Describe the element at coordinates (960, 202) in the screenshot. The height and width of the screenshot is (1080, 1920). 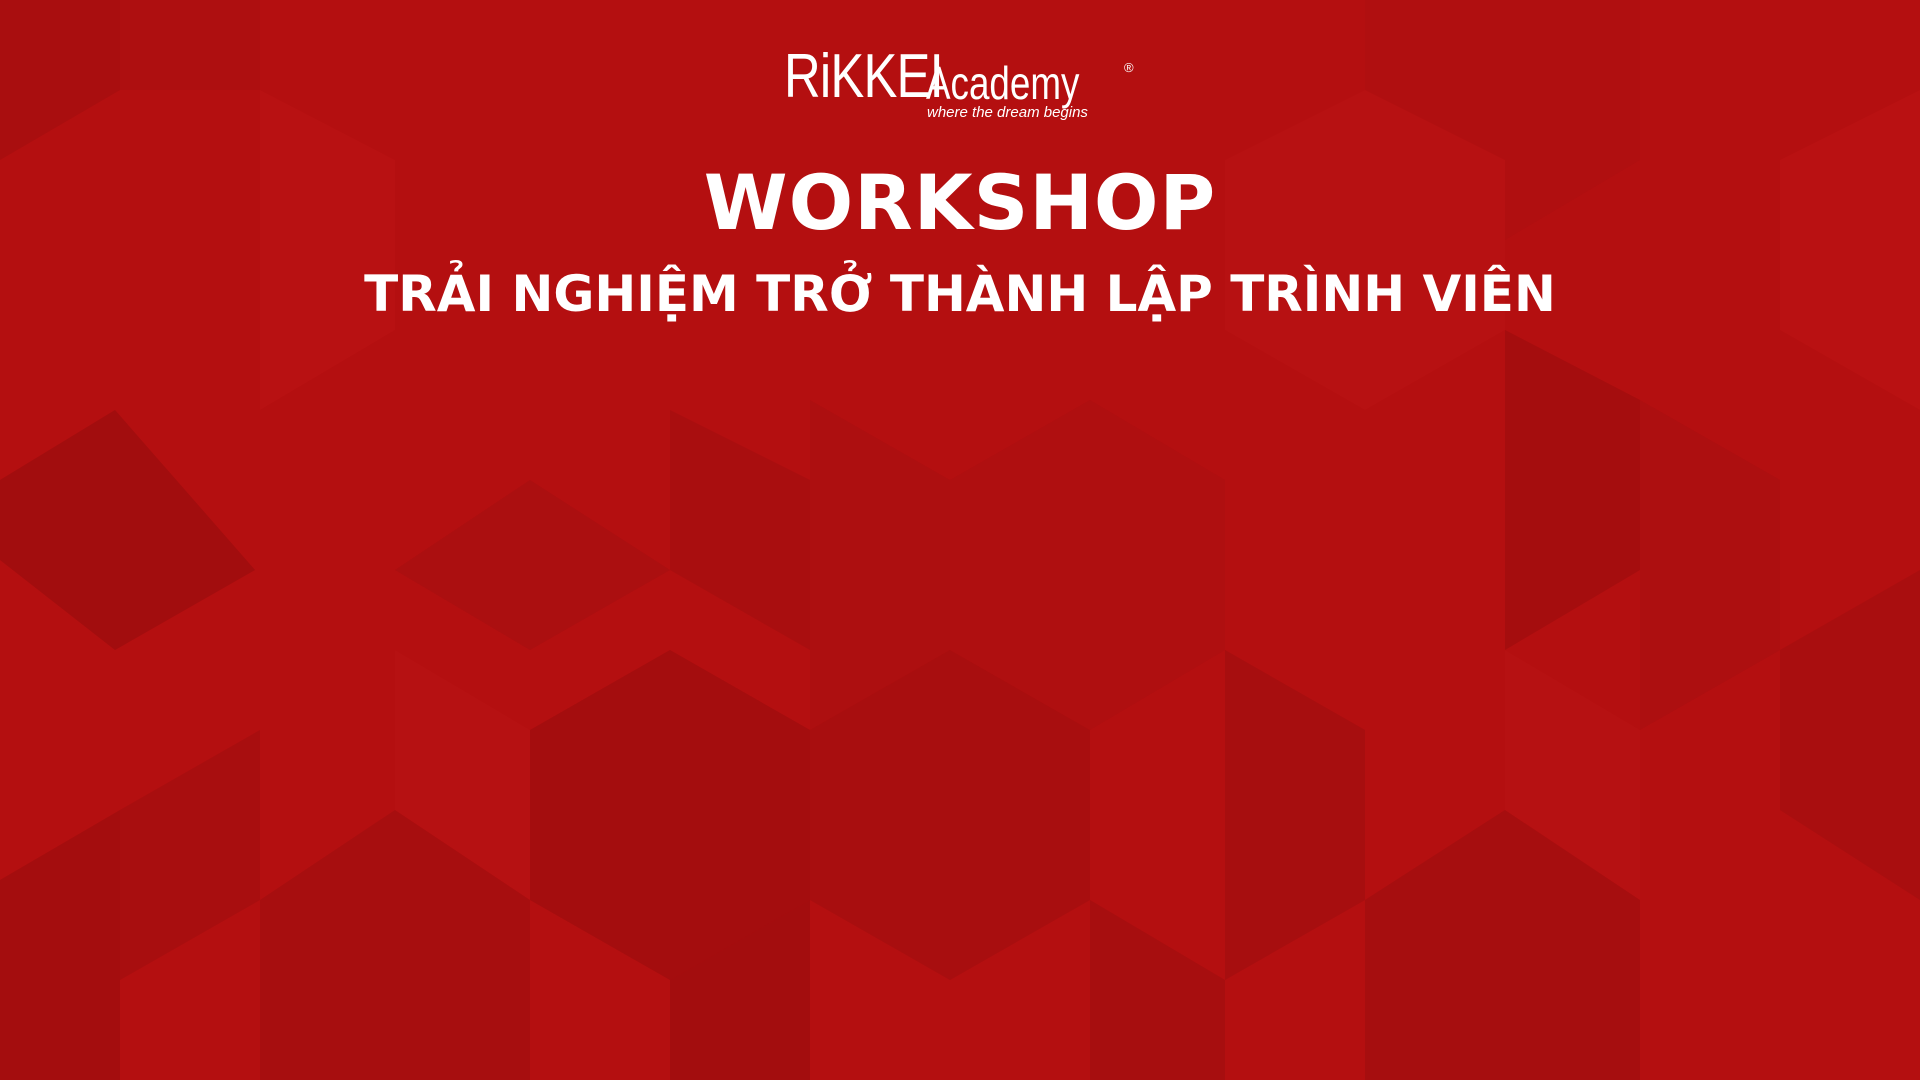
I see `page-title: WORKSHOP` at that location.